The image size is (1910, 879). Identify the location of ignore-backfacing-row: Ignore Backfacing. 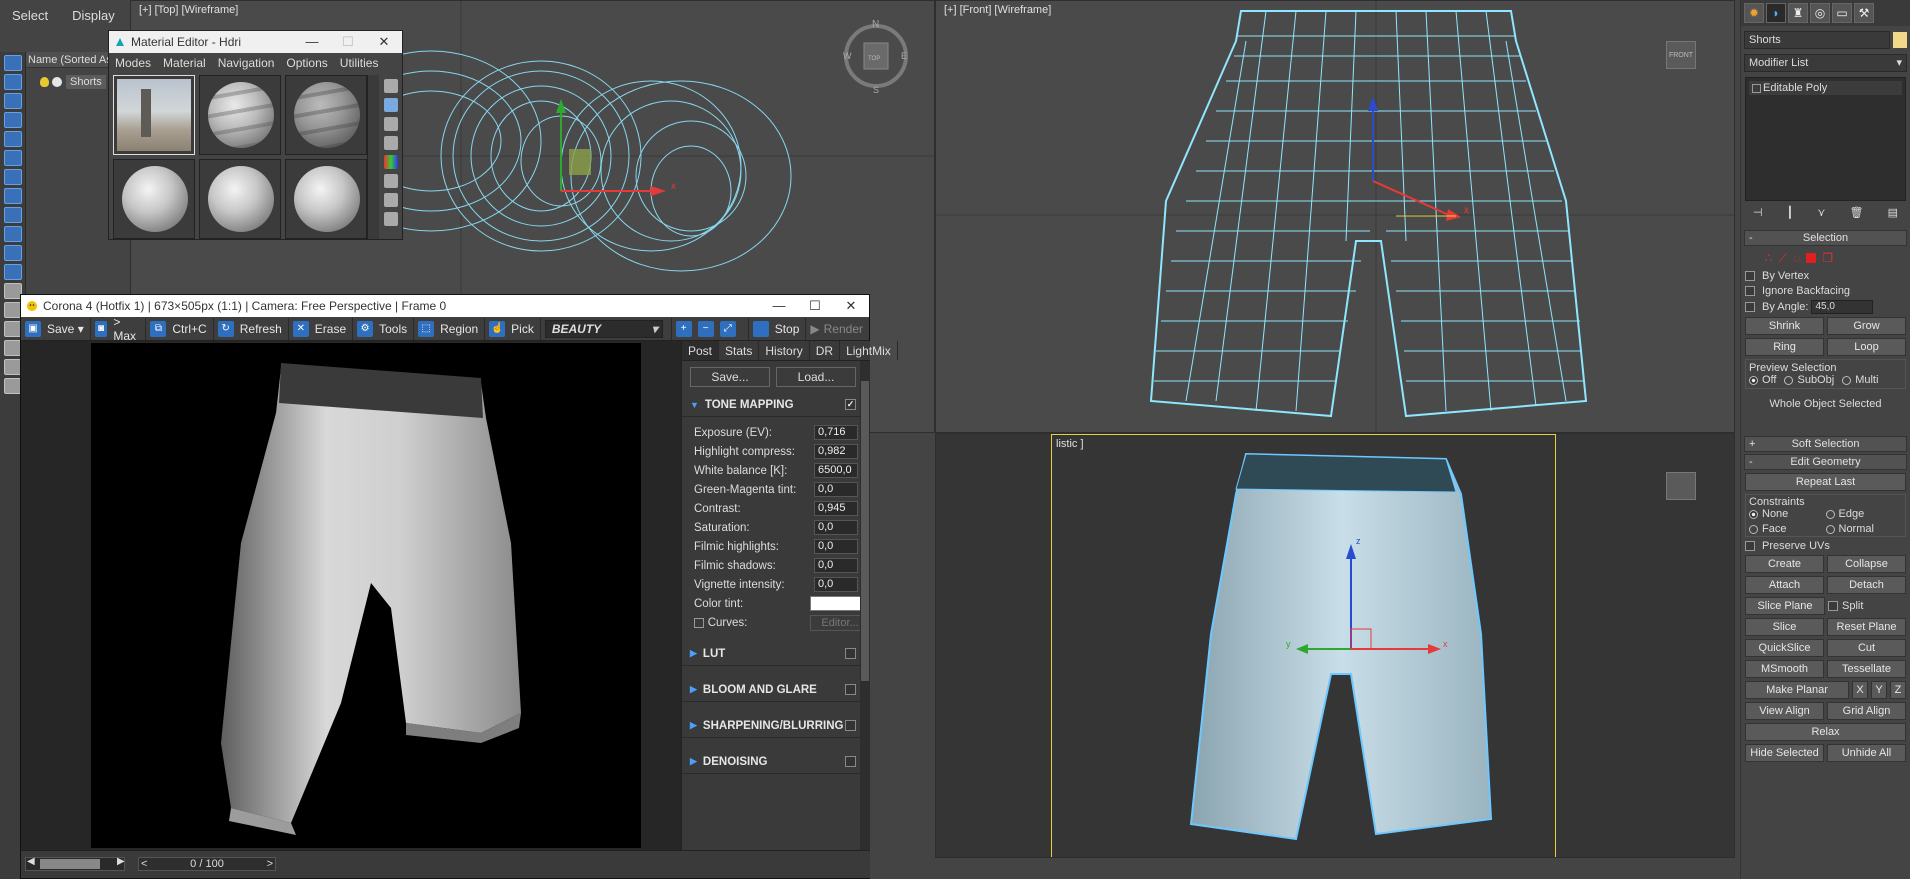
(1825, 291).